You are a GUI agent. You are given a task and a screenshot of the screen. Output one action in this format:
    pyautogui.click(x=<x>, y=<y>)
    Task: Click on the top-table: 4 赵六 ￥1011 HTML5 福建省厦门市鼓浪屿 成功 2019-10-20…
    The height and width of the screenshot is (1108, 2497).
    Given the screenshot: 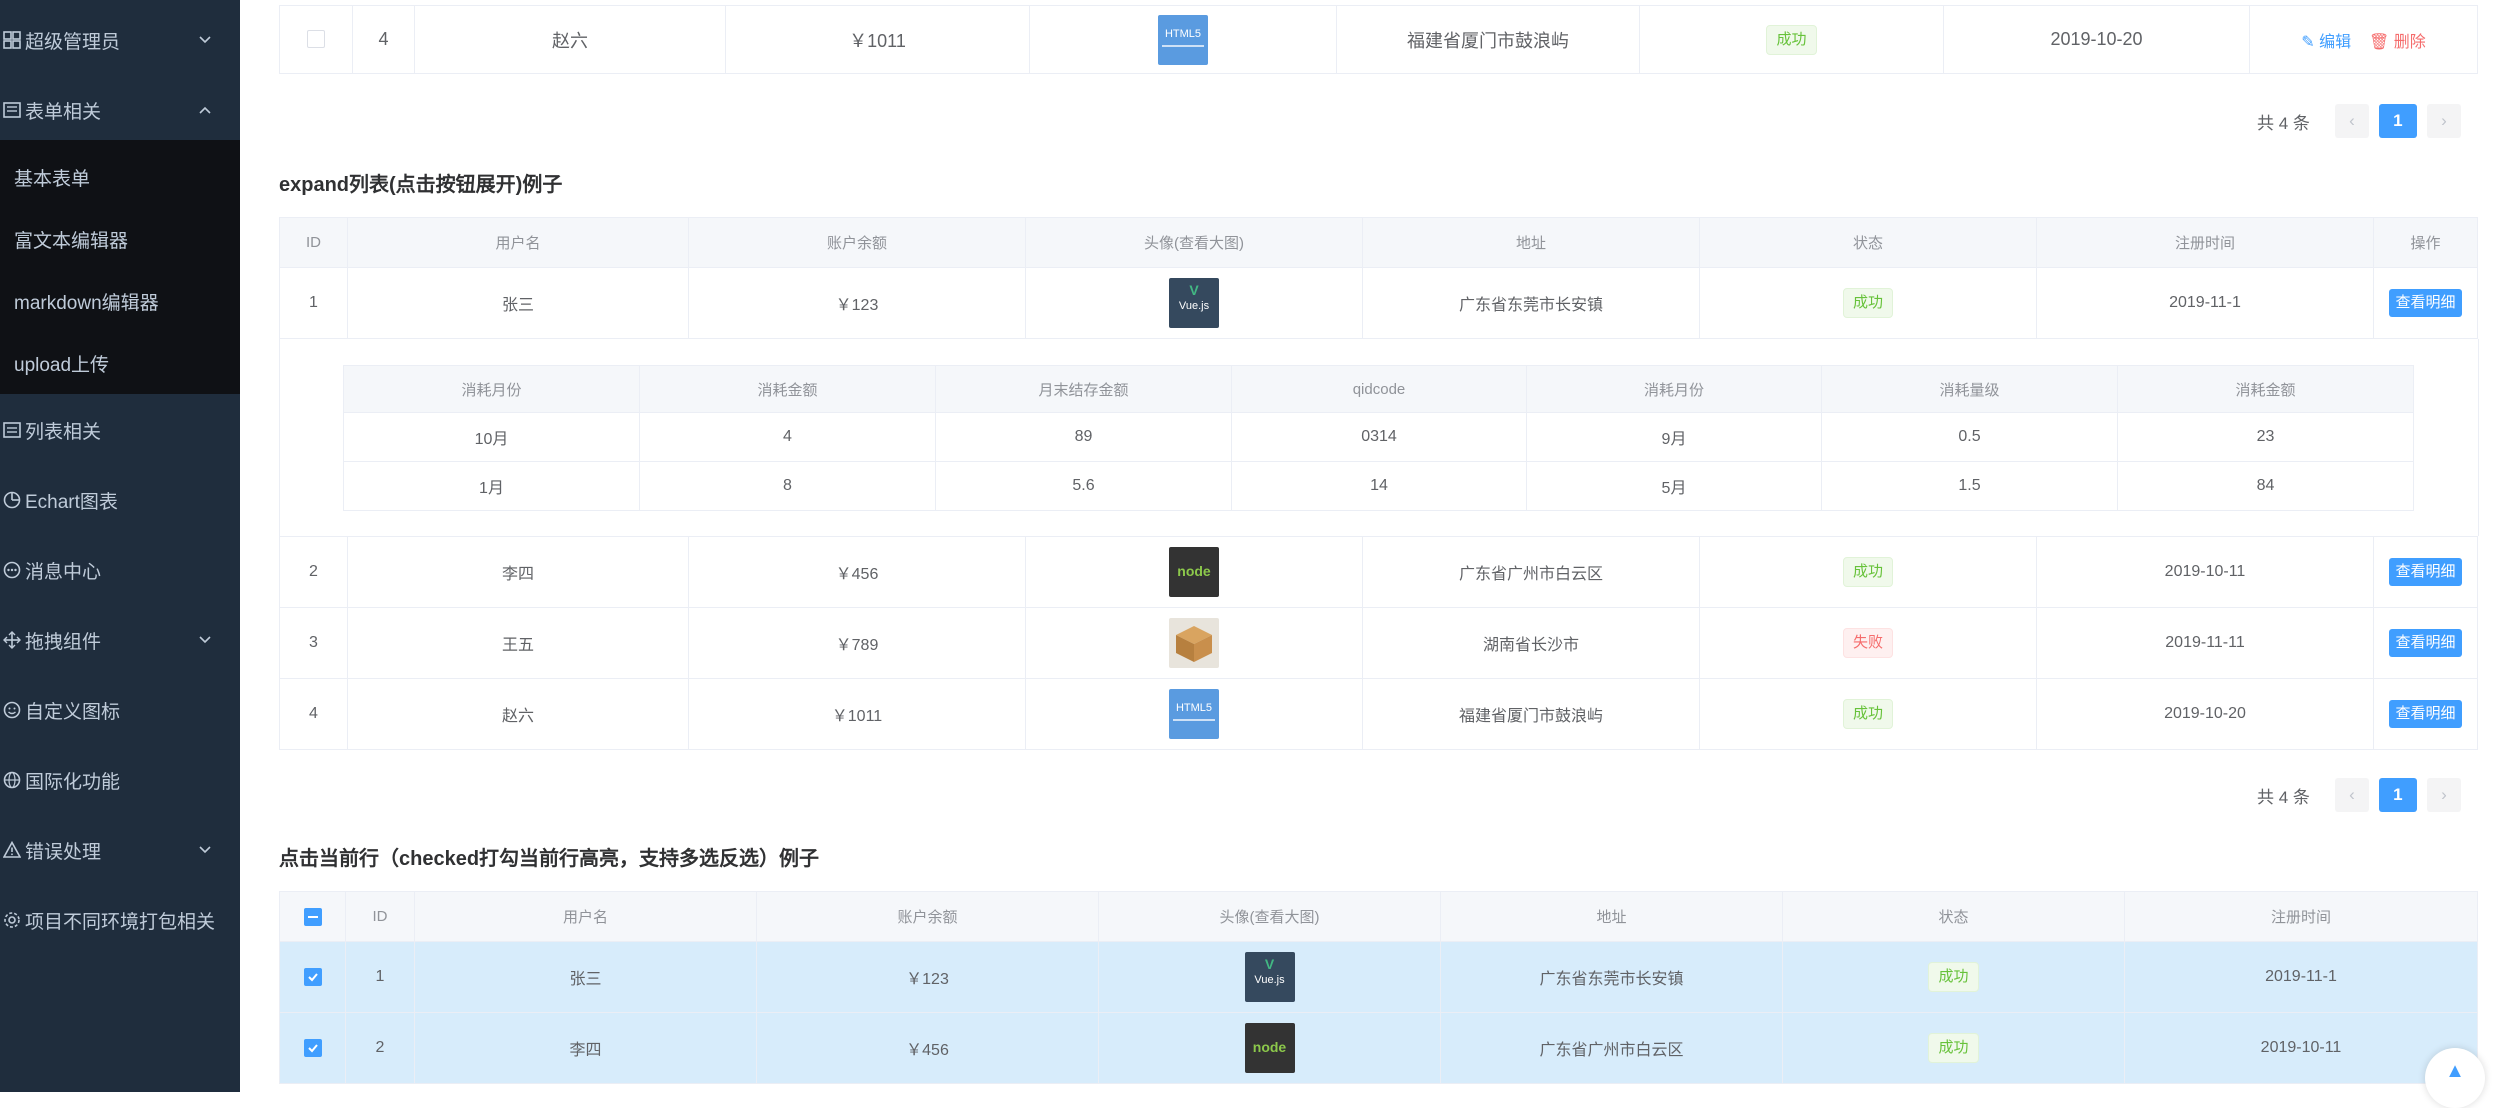 What is the action you would take?
    pyautogui.click(x=1378, y=39)
    